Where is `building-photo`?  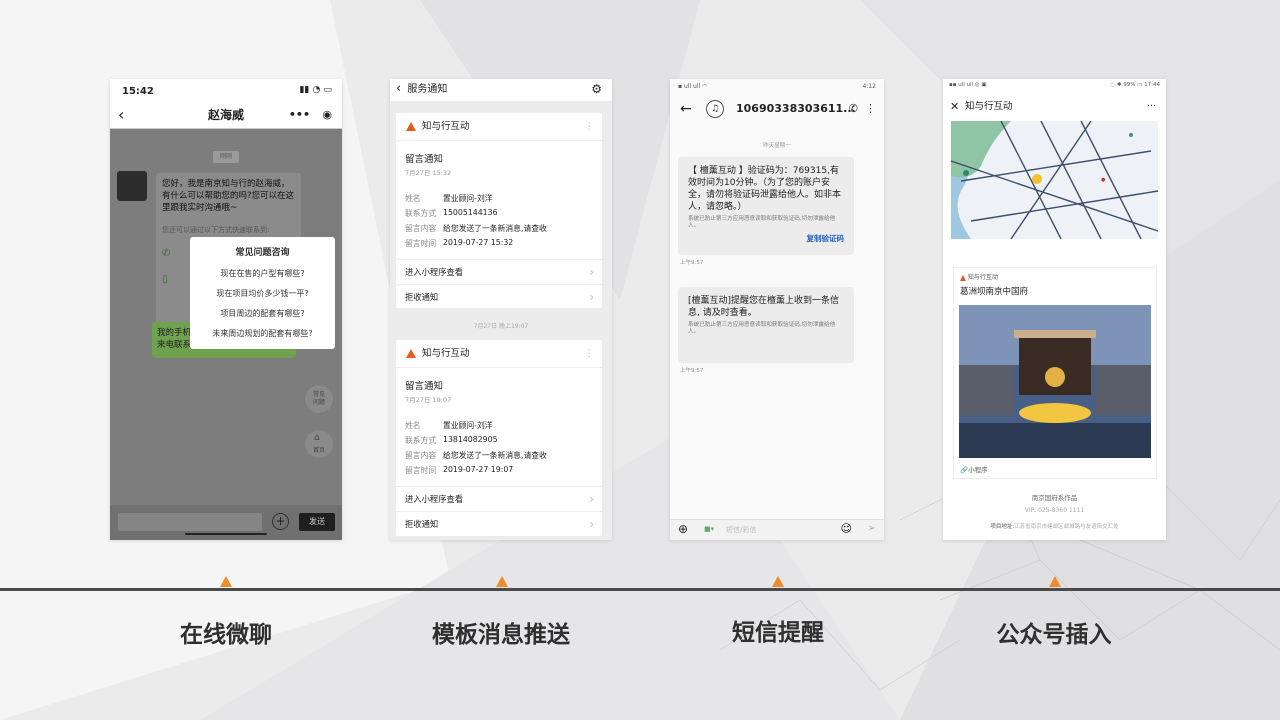
building-photo is located at coordinates (1055, 381).